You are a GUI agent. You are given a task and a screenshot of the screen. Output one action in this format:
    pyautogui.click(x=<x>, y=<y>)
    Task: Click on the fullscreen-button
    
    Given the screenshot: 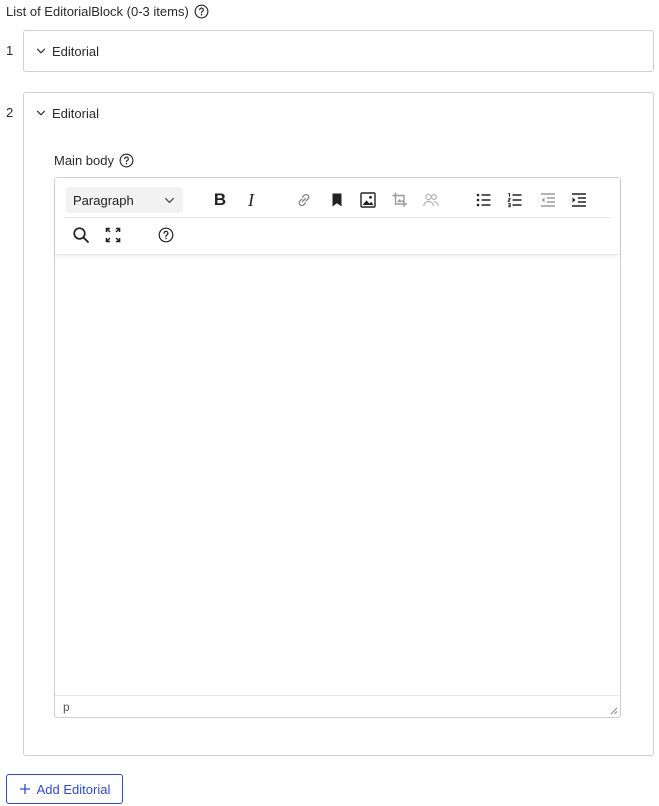 What is the action you would take?
    pyautogui.click(x=113, y=235)
    